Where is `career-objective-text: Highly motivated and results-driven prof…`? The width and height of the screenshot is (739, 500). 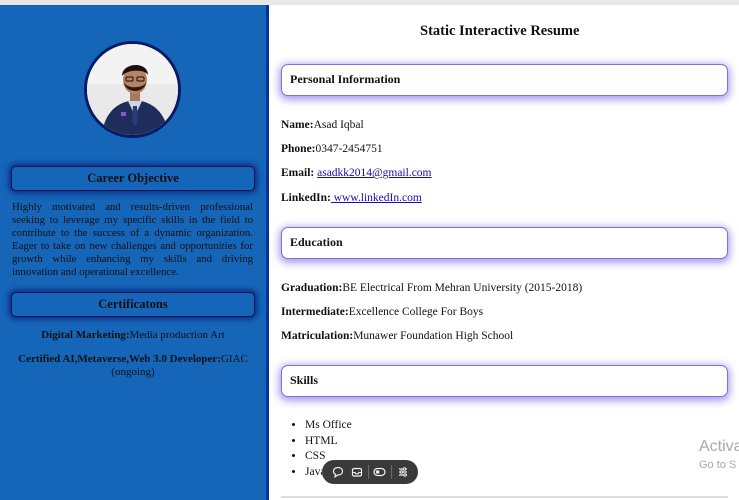
career-objective-text: Highly motivated and results-driven prof… is located at coordinates (132, 239).